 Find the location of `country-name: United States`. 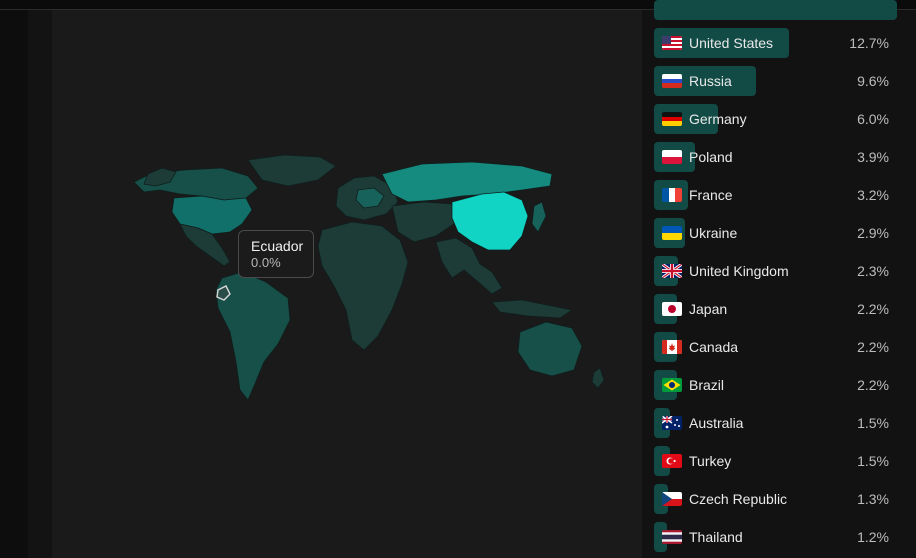

country-name: United States is located at coordinates (731, 43).